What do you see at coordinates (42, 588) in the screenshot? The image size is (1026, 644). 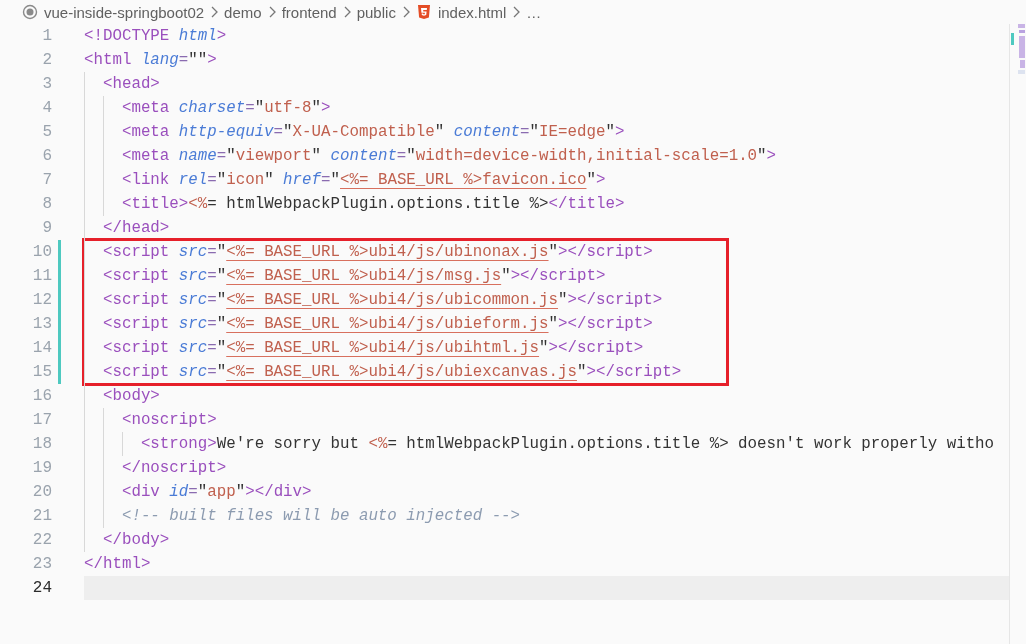 I see `line-number: 24` at bounding box center [42, 588].